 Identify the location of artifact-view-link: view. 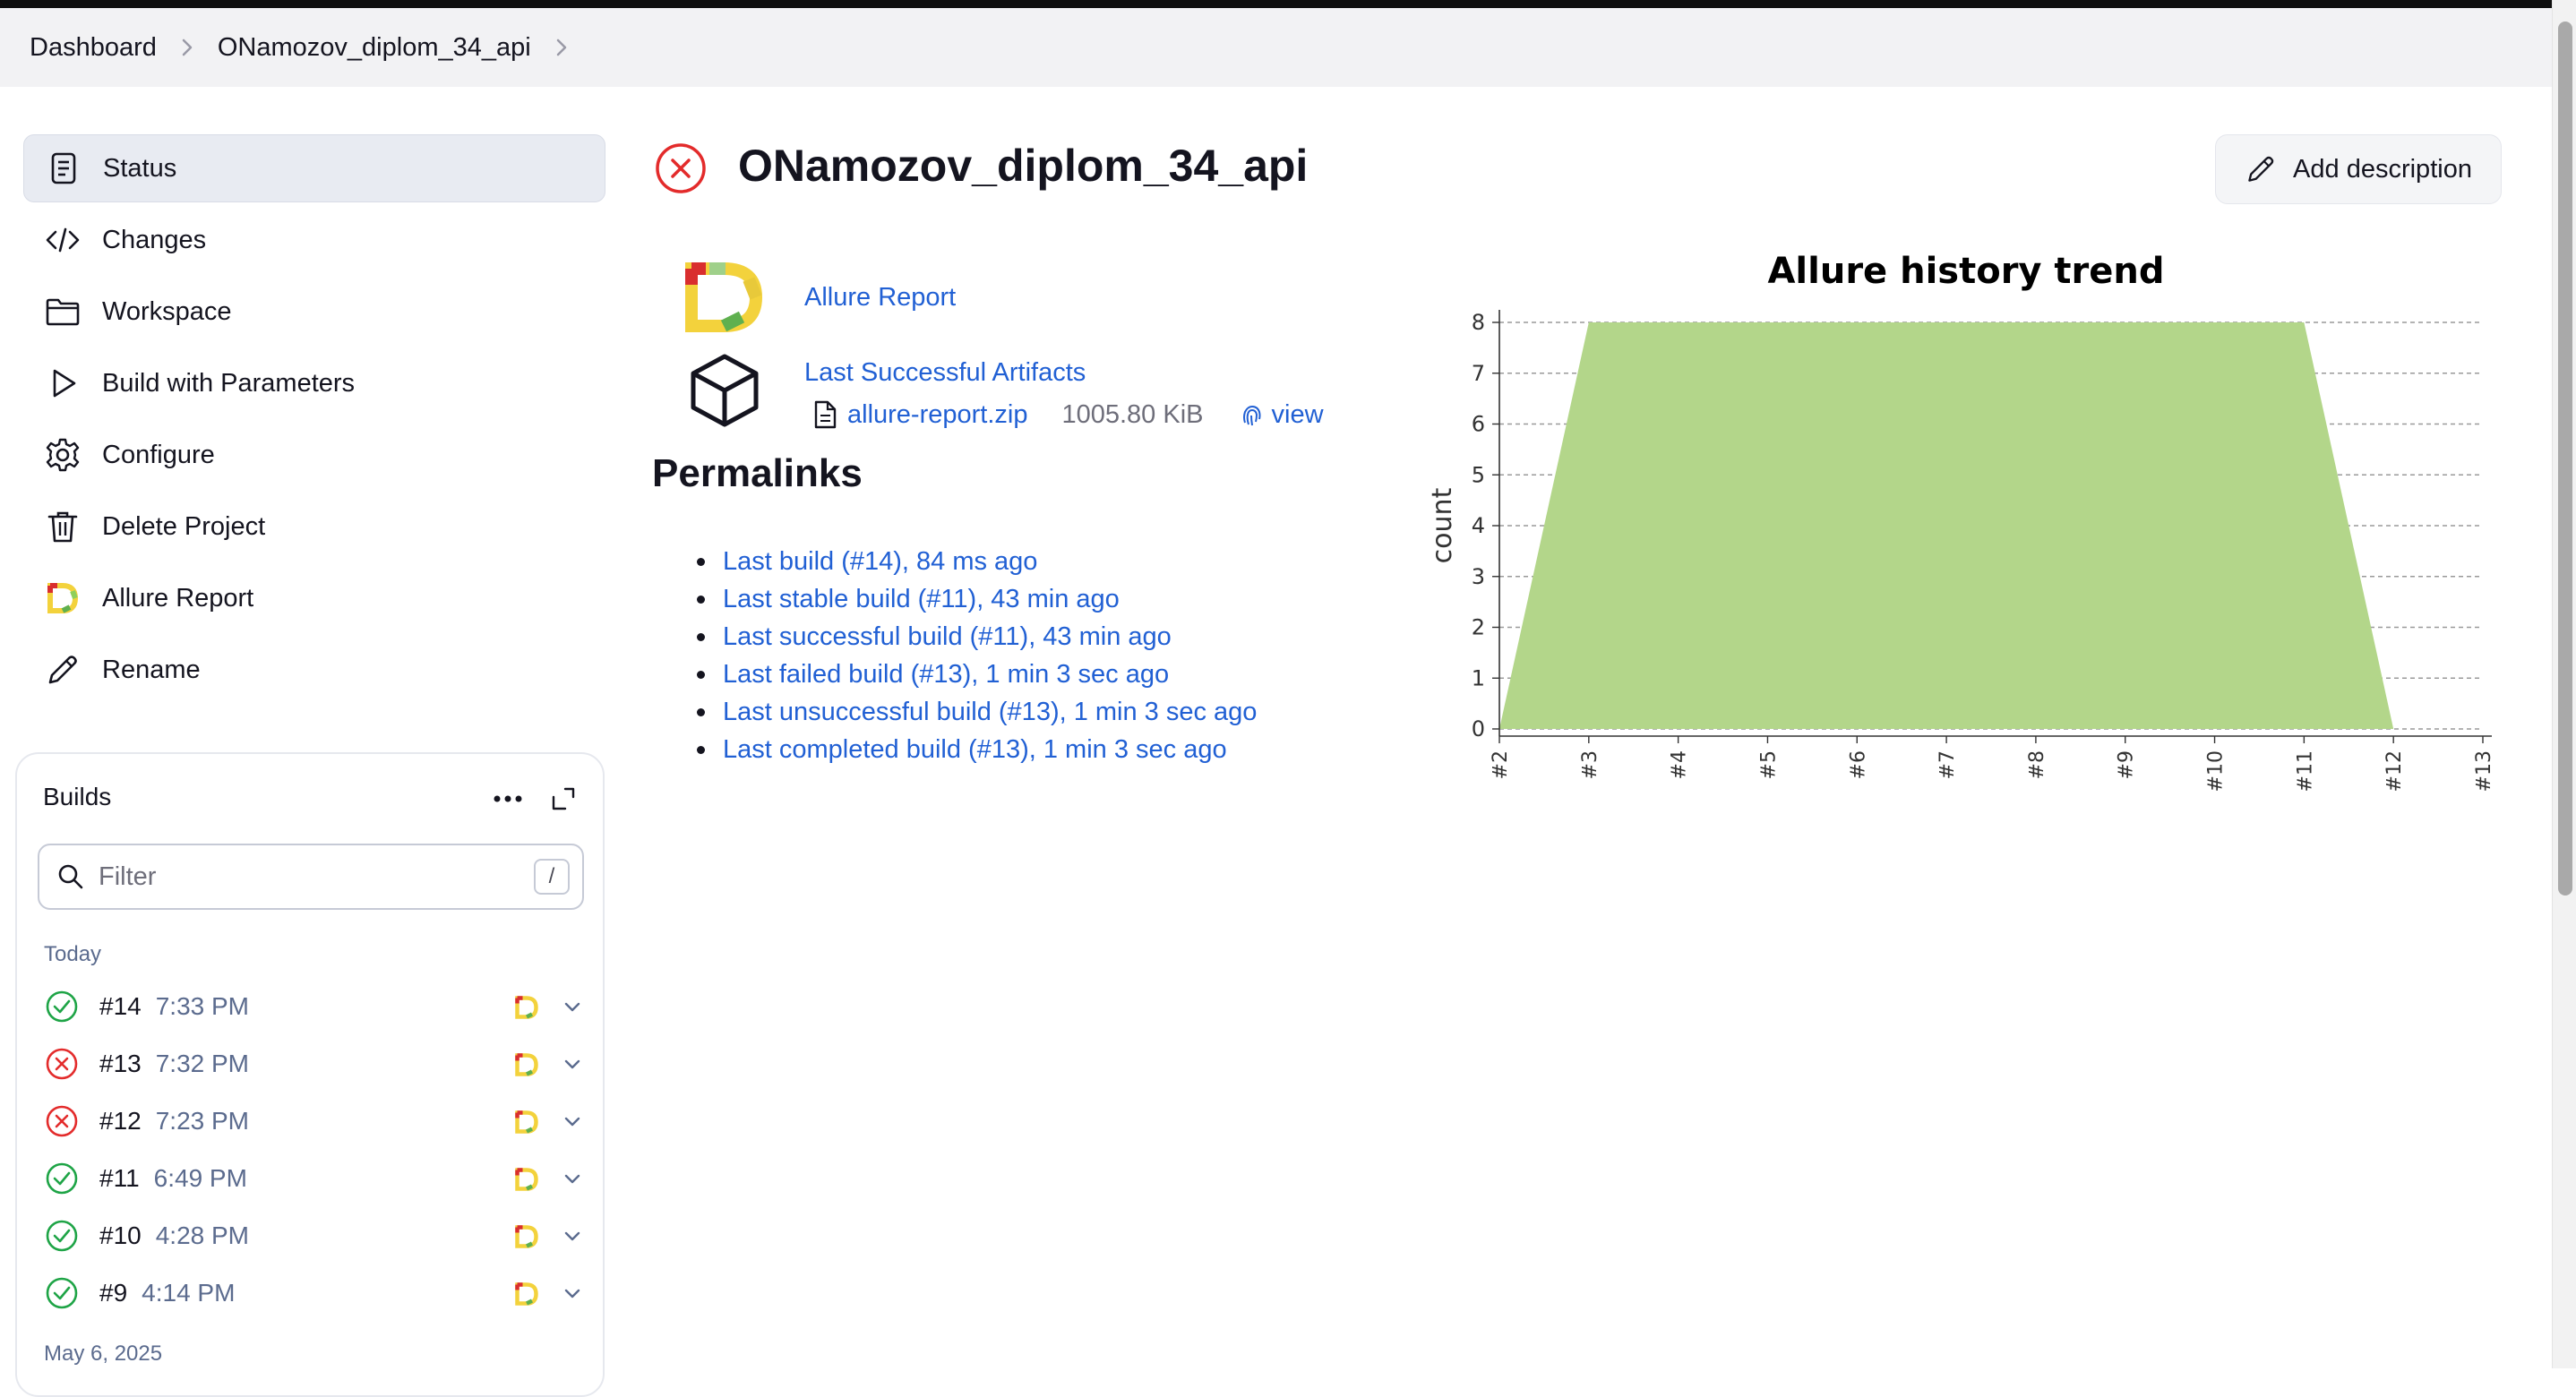
(1298, 415).